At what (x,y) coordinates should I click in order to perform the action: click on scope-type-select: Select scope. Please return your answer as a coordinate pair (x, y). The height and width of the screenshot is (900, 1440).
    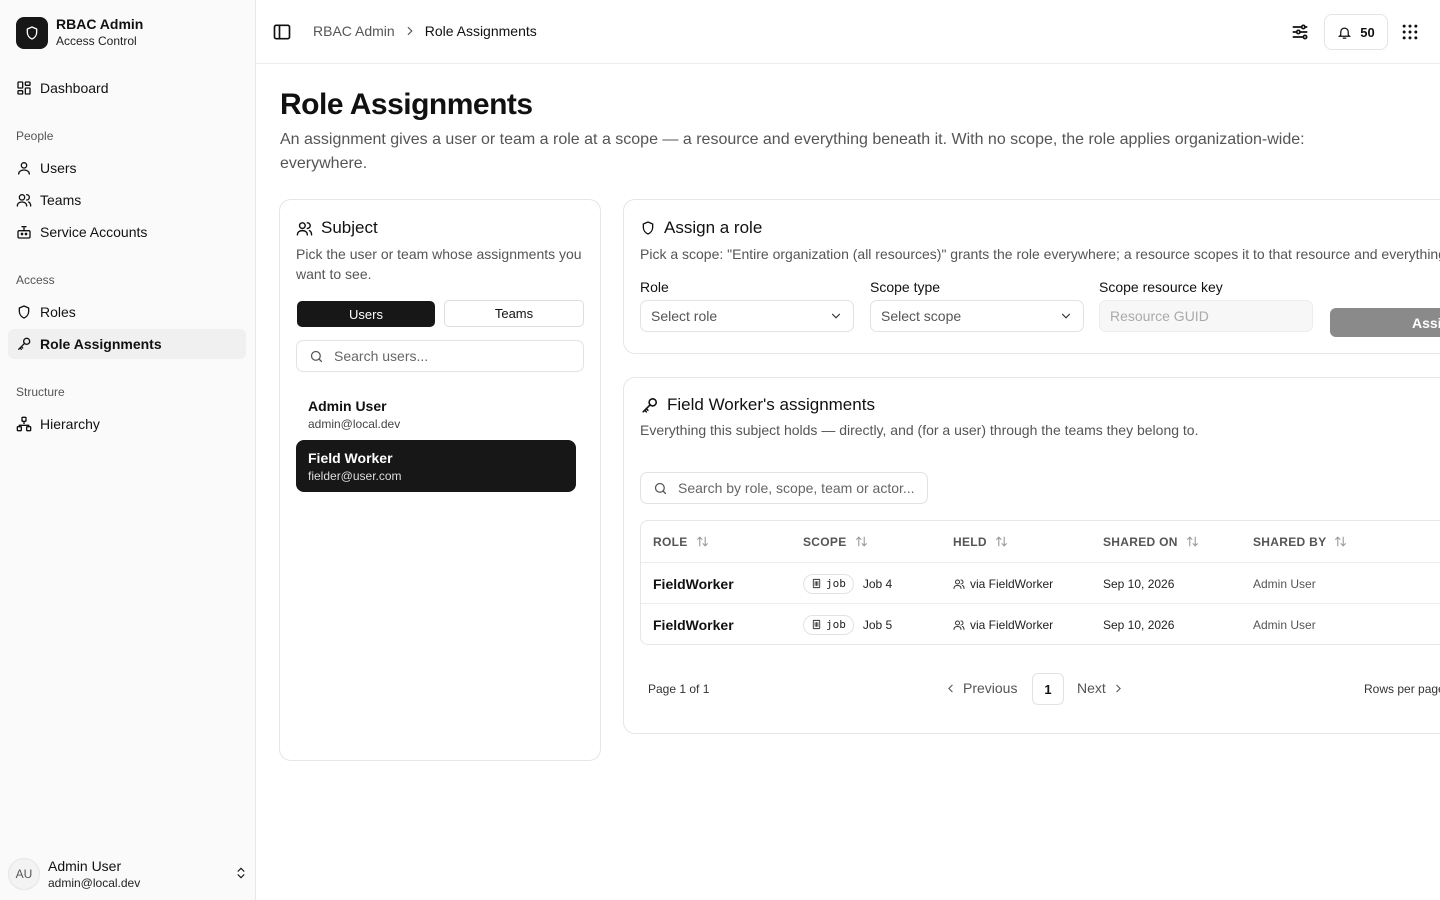
    Looking at the image, I should click on (977, 316).